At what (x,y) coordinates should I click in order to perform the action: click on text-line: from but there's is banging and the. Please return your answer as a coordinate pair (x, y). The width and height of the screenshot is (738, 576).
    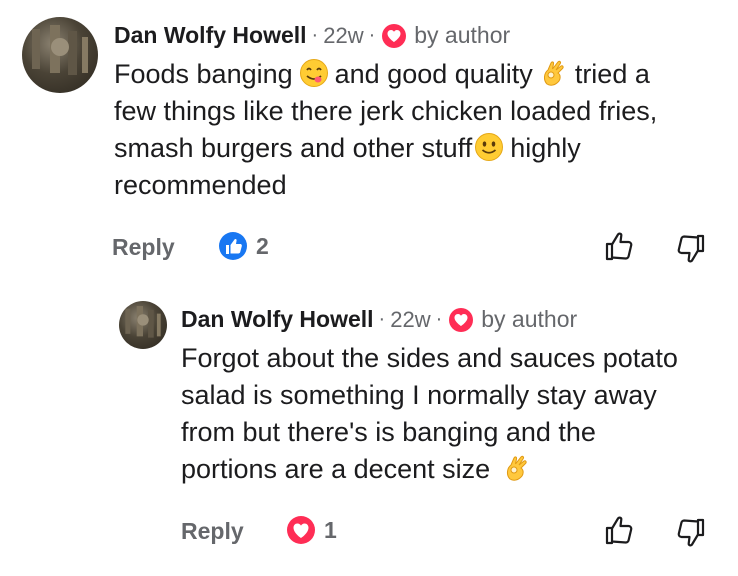
    Looking at the image, I should click on (388, 432).